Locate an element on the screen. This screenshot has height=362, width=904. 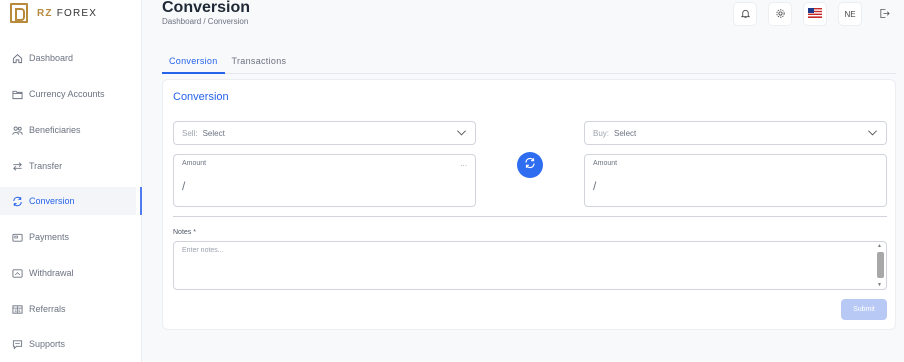
brand-name-part1: RZ is located at coordinates (45, 13).